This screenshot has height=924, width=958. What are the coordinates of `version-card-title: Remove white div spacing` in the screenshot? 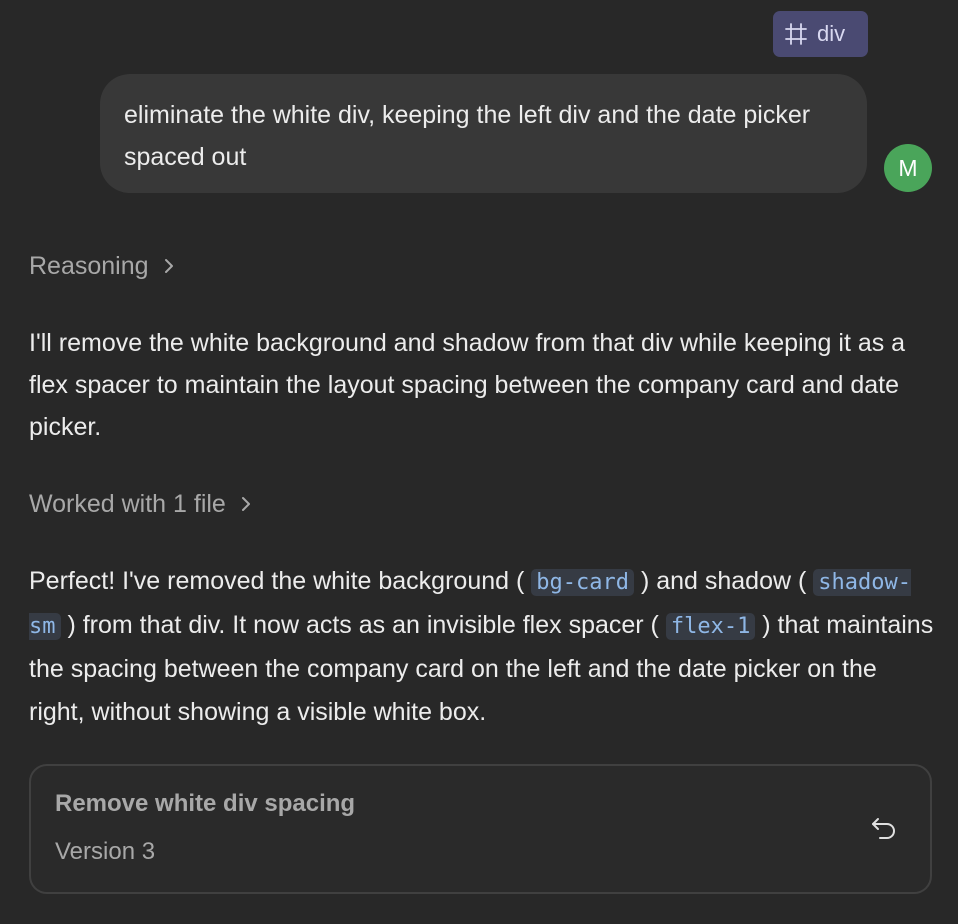 It's located at (205, 803).